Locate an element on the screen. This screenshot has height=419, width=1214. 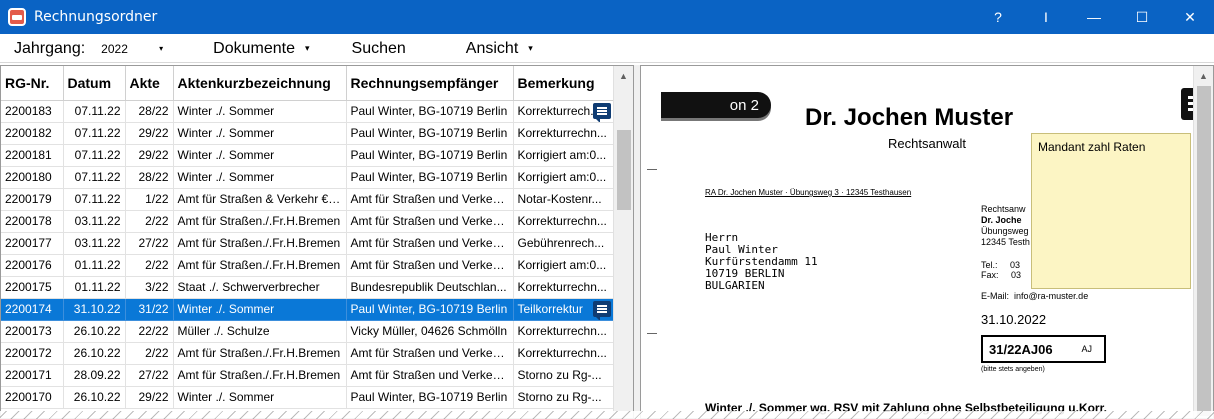
cell-nr: 2200174 is located at coordinates (32, 309).